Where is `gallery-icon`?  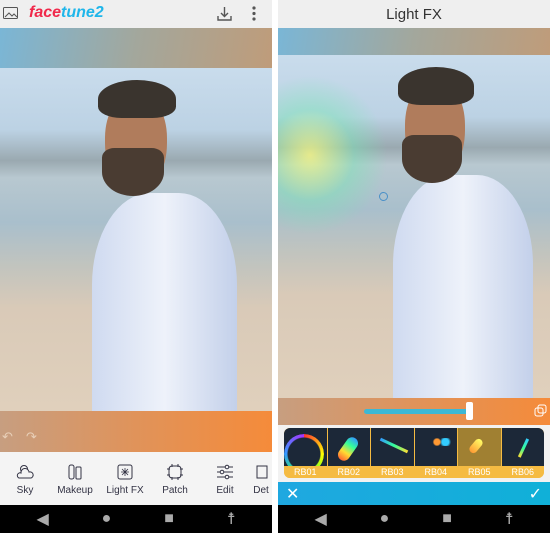
gallery-icon is located at coordinates (10, 13).